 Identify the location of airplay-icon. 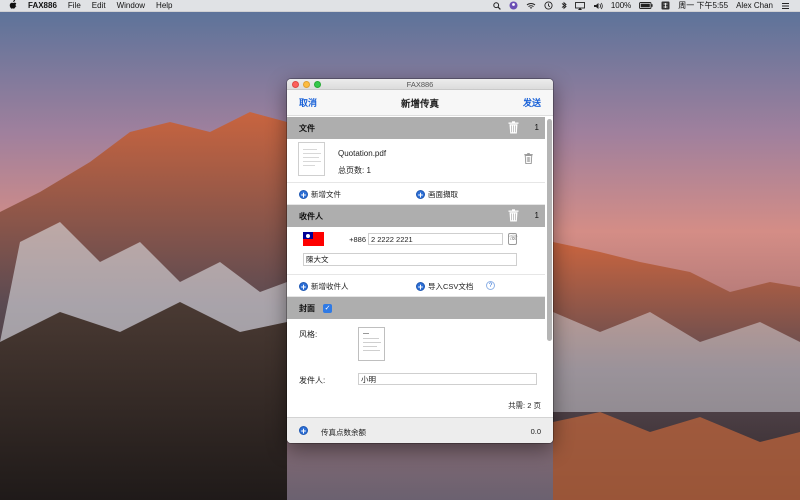
(579, 6).